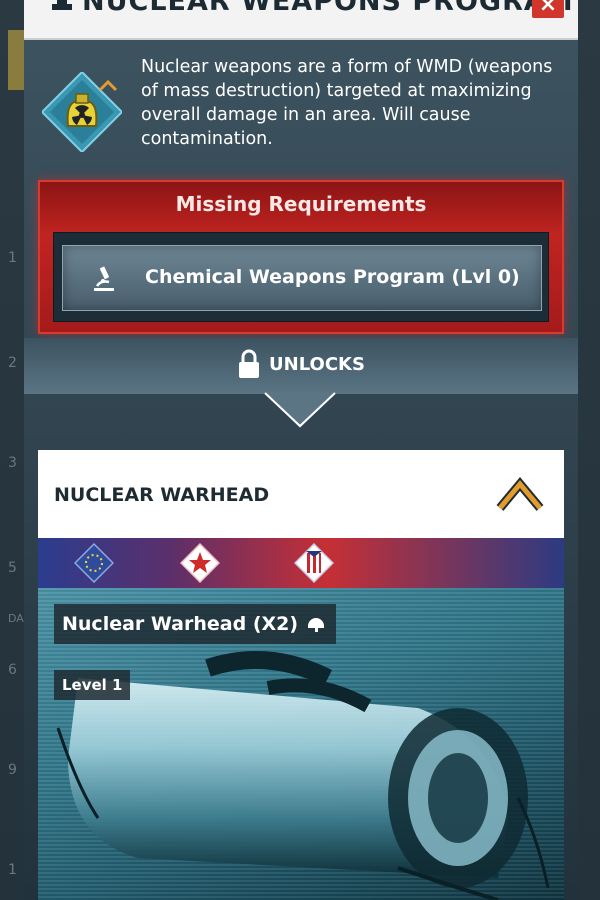  What do you see at coordinates (16, 618) in the screenshot?
I see `background-day-label: DA` at bounding box center [16, 618].